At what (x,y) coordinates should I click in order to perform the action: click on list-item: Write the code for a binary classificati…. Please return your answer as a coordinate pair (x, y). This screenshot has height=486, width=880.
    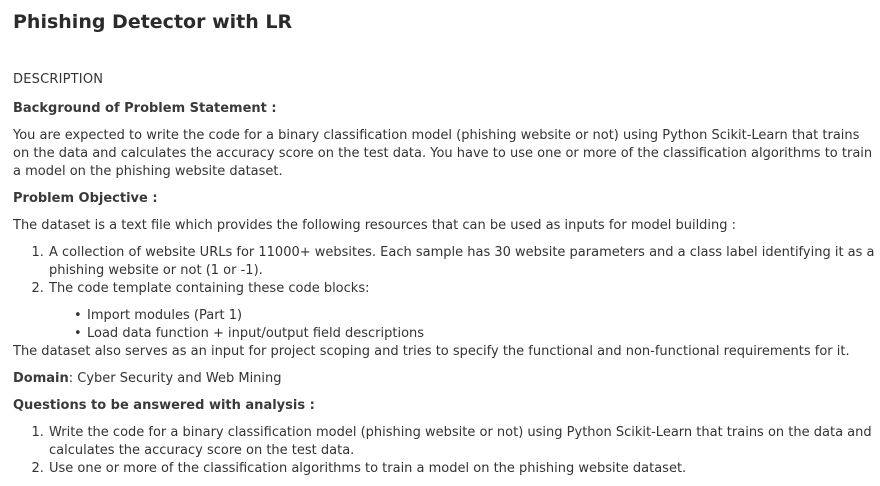
    Looking at the image, I should click on (461, 442).